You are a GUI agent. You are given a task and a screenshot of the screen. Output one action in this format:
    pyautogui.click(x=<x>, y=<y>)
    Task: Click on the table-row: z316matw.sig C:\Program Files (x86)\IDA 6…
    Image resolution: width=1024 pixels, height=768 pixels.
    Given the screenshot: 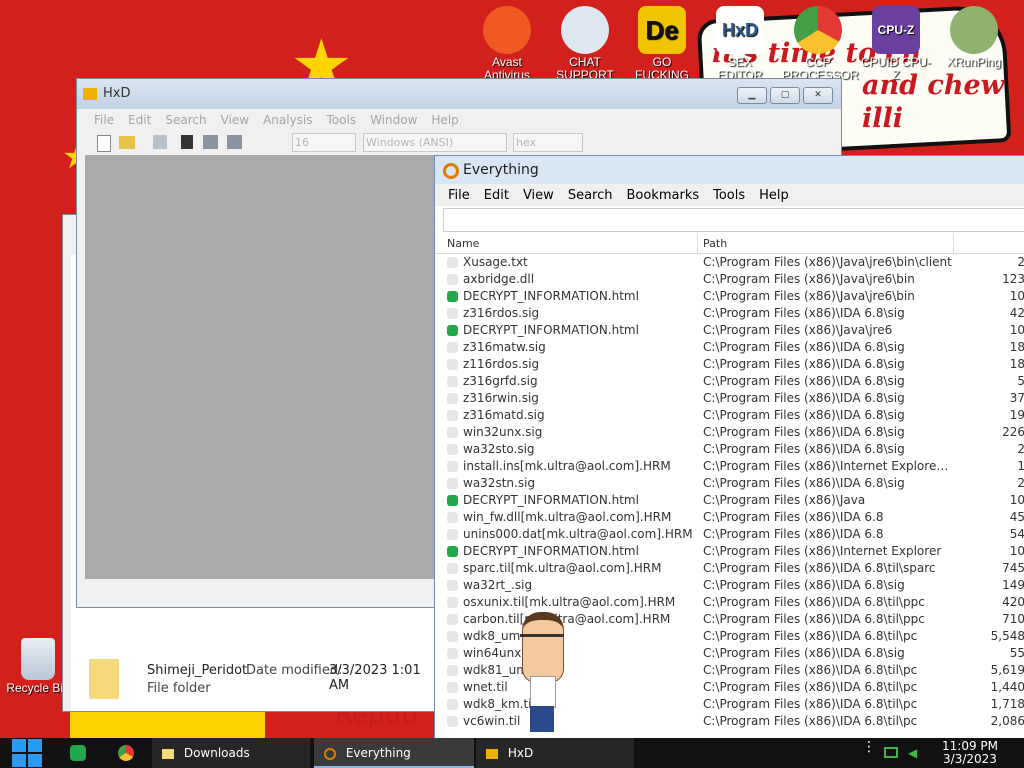 What is the action you would take?
    pyautogui.click(x=729, y=347)
    